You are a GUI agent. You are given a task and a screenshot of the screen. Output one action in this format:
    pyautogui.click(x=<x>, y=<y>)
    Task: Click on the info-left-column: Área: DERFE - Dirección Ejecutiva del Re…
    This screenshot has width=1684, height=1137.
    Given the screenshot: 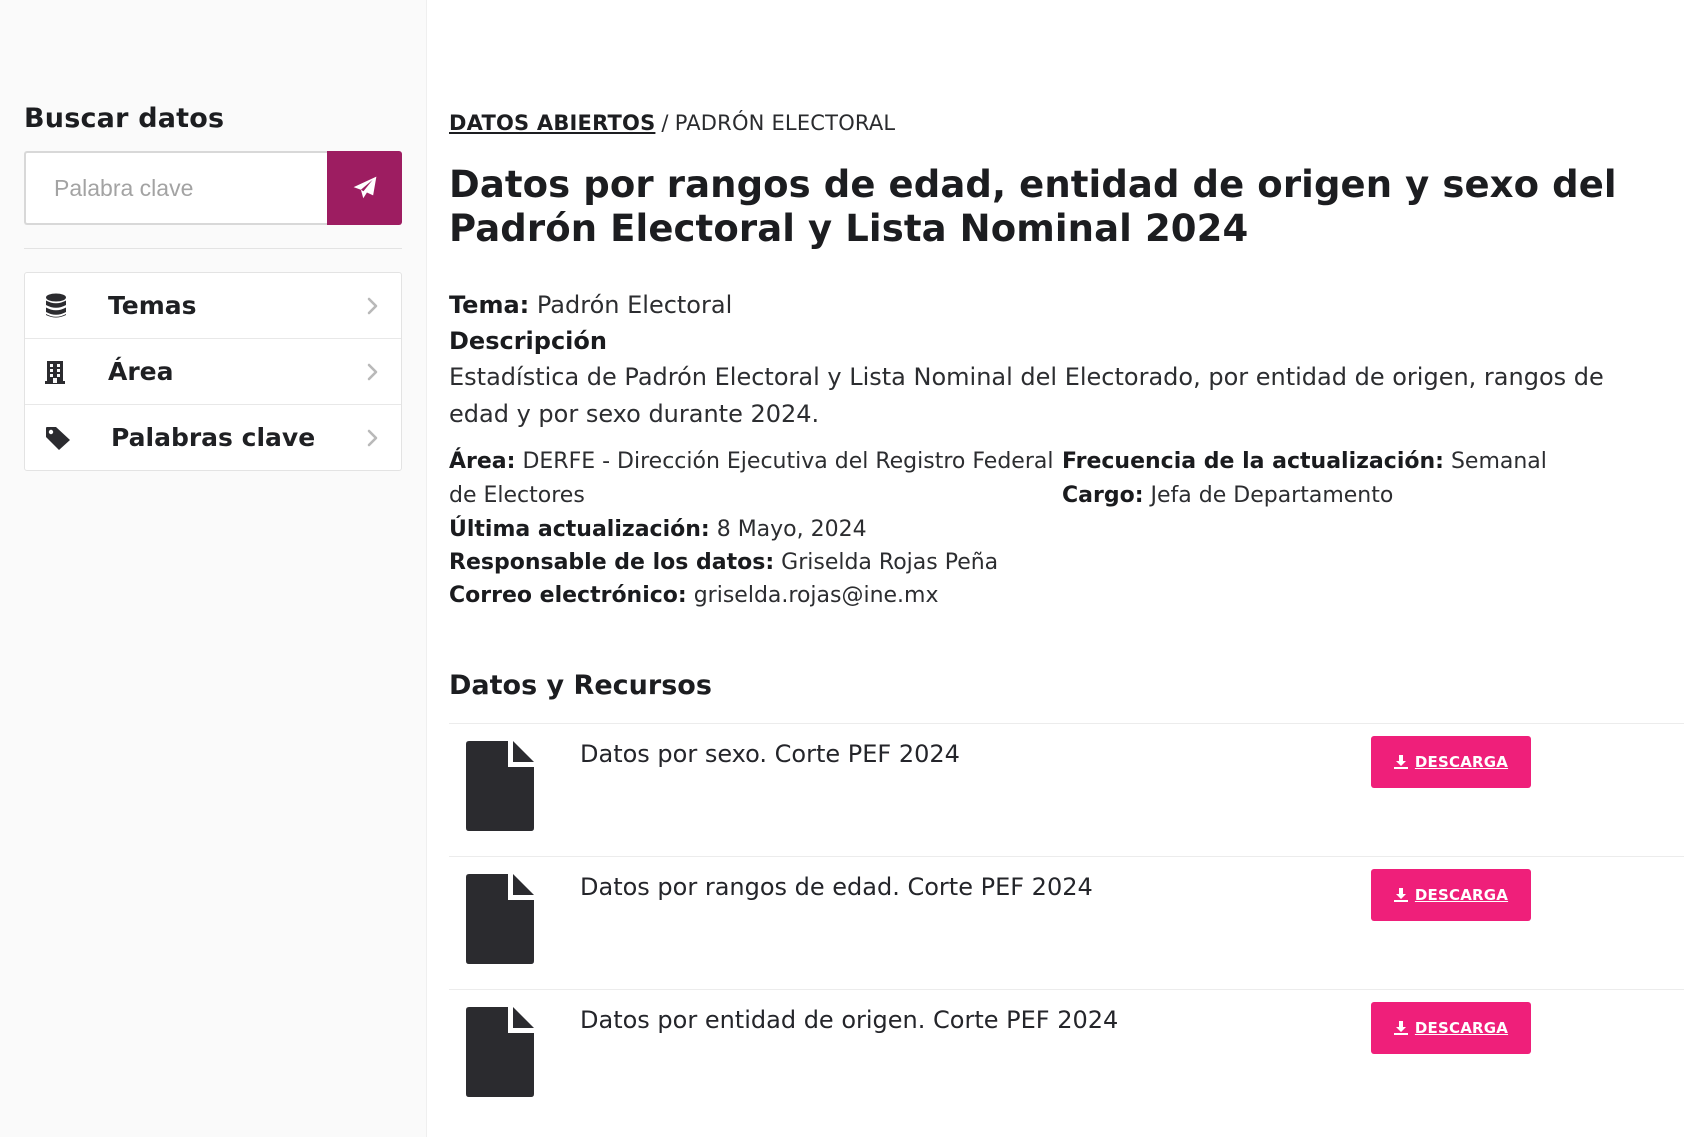 What is the action you would take?
    pyautogui.click(x=755, y=479)
    